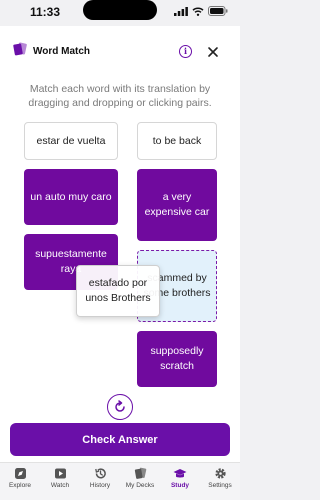 Image resolution: width=320 pixels, height=500 pixels. What do you see at coordinates (71, 141) in the screenshot?
I see `word-card-estar-de-vuelta: estar de vuelta` at bounding box center [71, 141].